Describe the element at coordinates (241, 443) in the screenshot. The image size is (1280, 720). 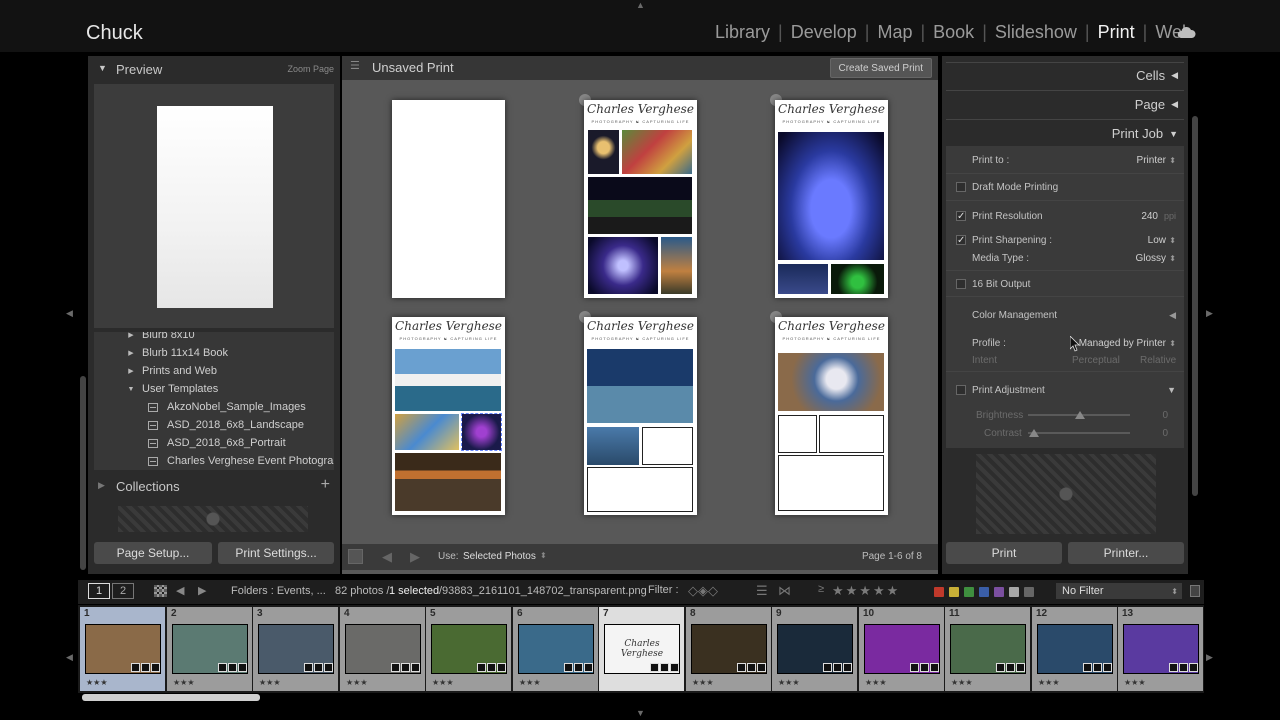
I see `template-item: ASD_2018_6x8_Portrait` at that location.